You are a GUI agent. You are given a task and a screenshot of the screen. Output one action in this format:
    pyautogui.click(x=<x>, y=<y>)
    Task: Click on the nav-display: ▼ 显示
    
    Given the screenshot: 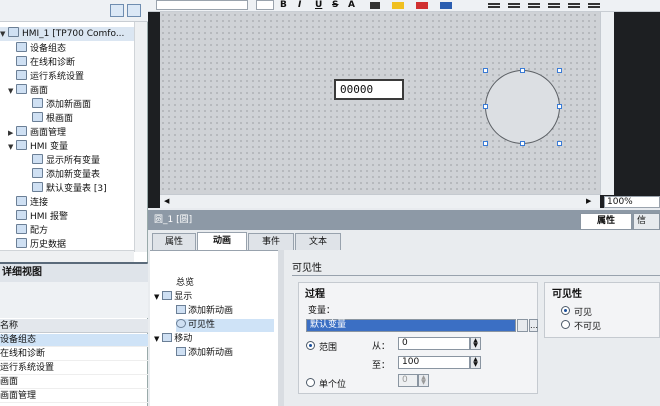 What is the action you would take?
    pyautogui.click(x=173, y=297)
    